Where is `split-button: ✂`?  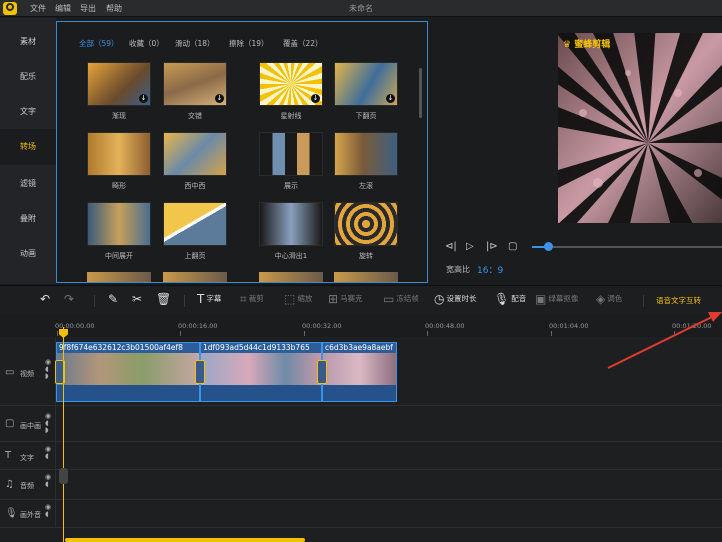
split-button: ✂ is located at coordinates (138, 299).